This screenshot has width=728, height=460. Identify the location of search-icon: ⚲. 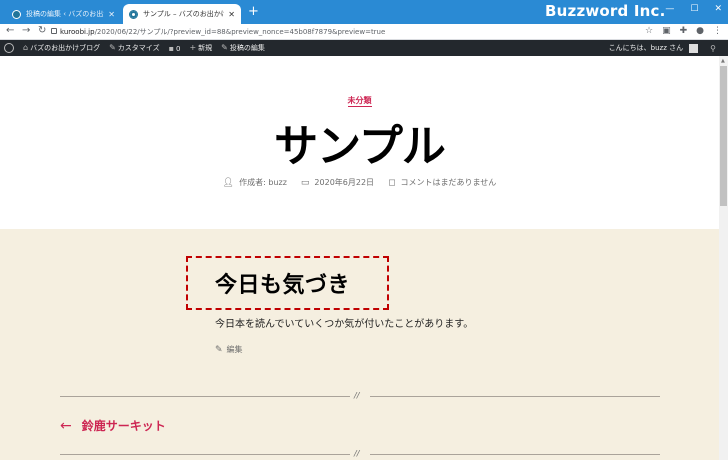
(713, 48).